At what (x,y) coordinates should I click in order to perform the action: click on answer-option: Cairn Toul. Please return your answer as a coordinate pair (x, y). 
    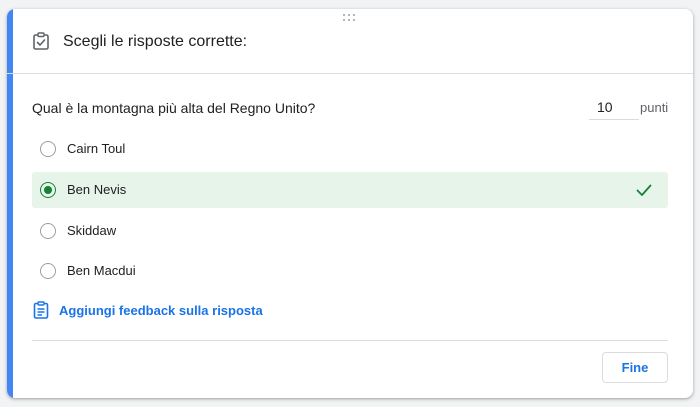
    Looking at the image, I should click on (350, 149).